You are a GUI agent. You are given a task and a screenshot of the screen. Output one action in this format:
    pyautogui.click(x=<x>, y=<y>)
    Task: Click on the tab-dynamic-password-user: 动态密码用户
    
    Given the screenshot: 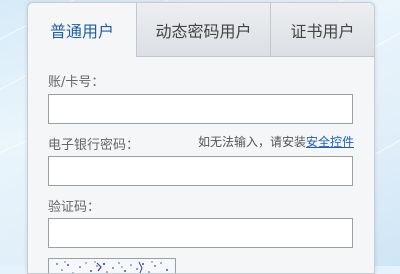 What is the action you would take?
    pyautogui.click(x=203, y=30)
    